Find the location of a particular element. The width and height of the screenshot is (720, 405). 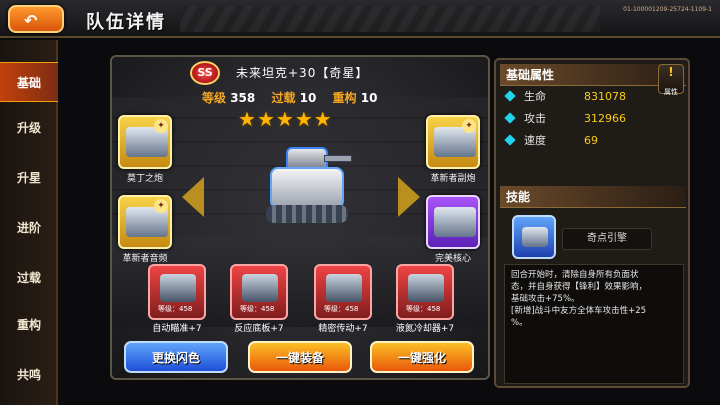

transmission-icon is located at coordinates (344, 288).